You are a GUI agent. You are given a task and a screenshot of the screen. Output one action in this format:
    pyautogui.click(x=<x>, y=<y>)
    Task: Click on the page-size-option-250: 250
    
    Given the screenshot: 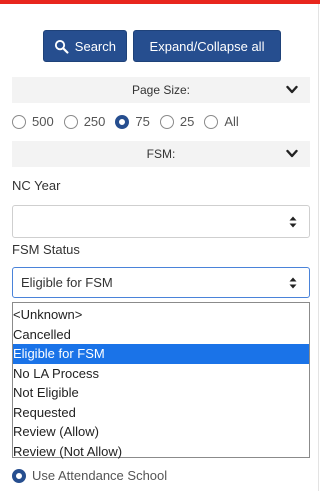 What is the action you would take?
    pyautogui.click(x=84, y=121)
    